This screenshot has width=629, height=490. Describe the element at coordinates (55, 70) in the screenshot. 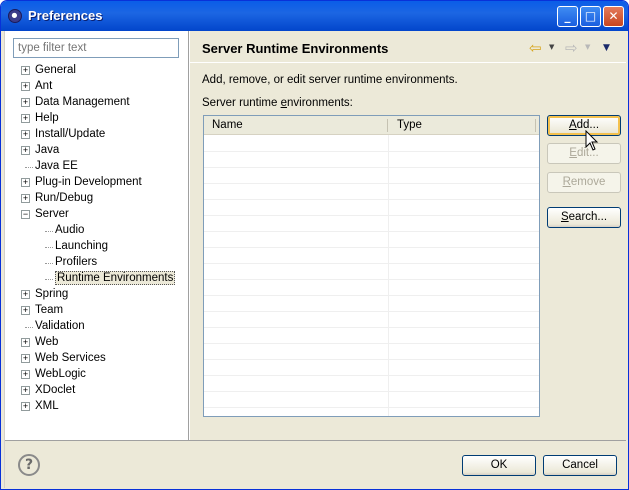

I see `tree-item-label: General` at that location.